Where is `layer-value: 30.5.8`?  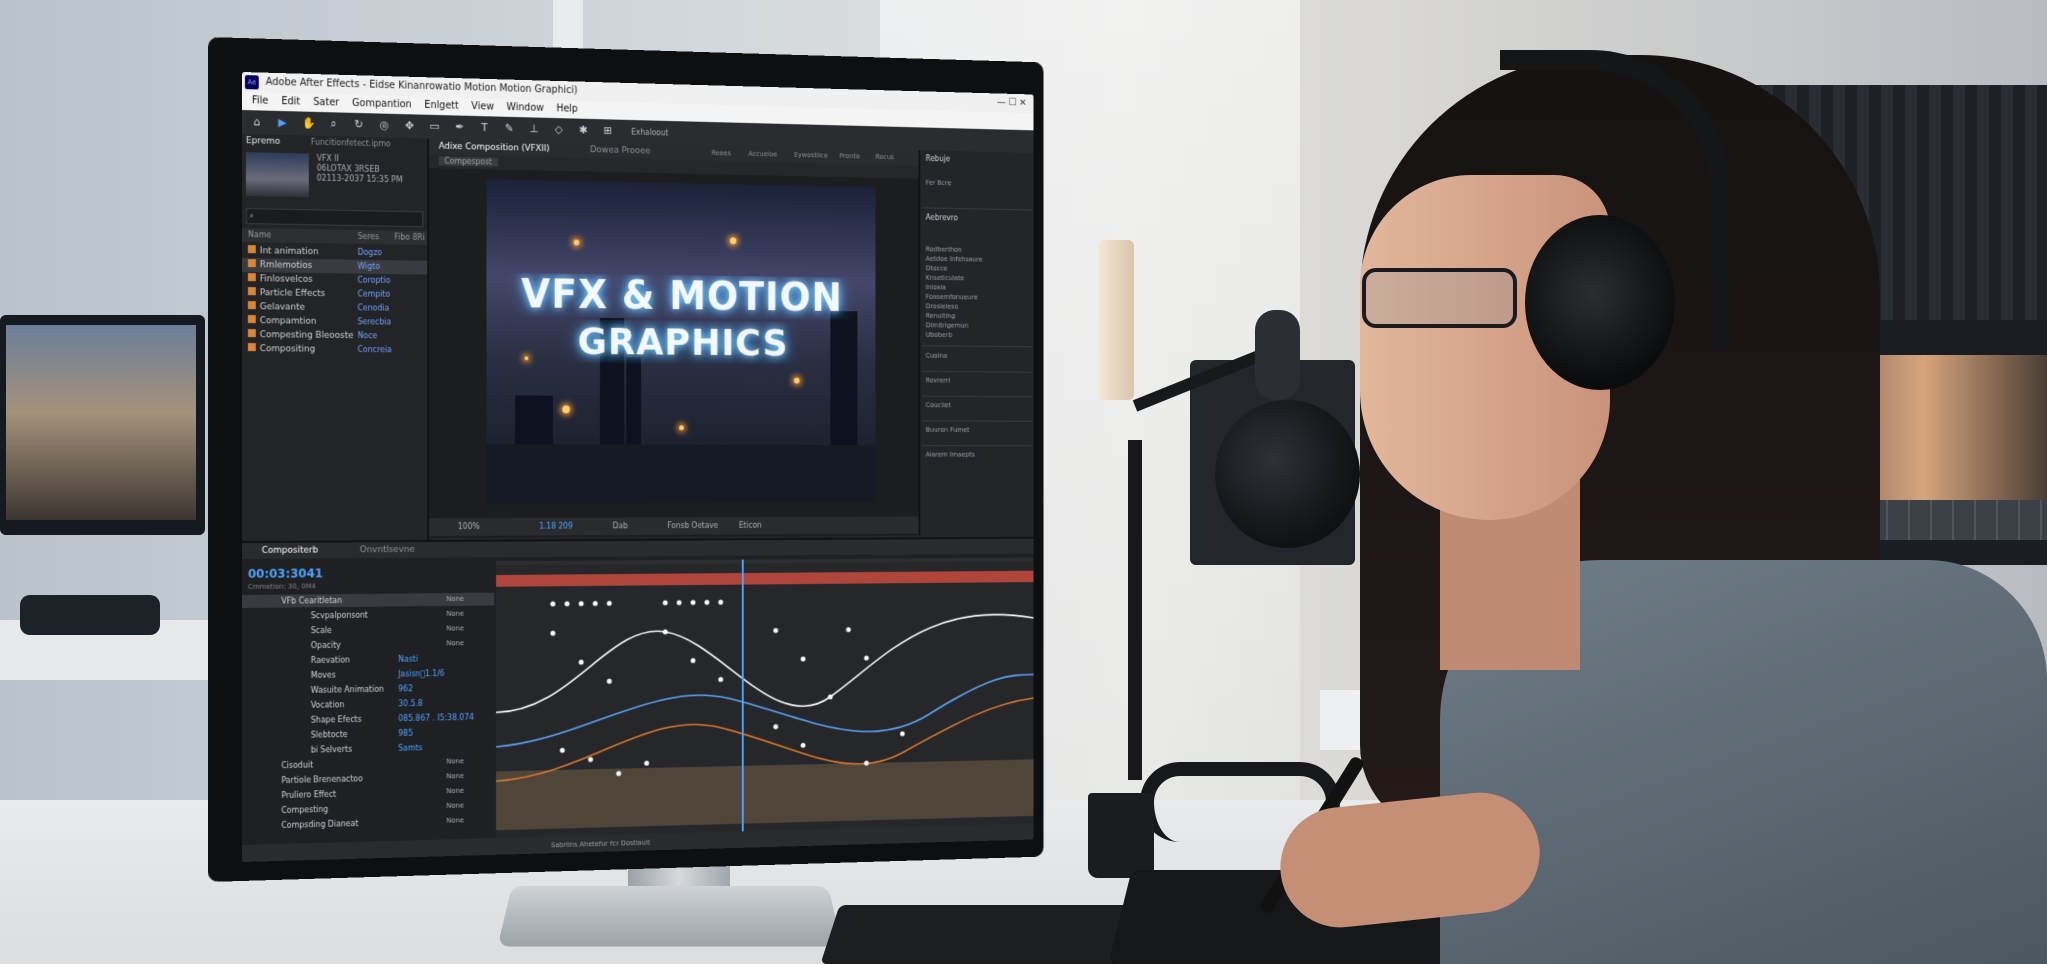
layer-value: 30.5.8 is located at coordinates (410, 703).